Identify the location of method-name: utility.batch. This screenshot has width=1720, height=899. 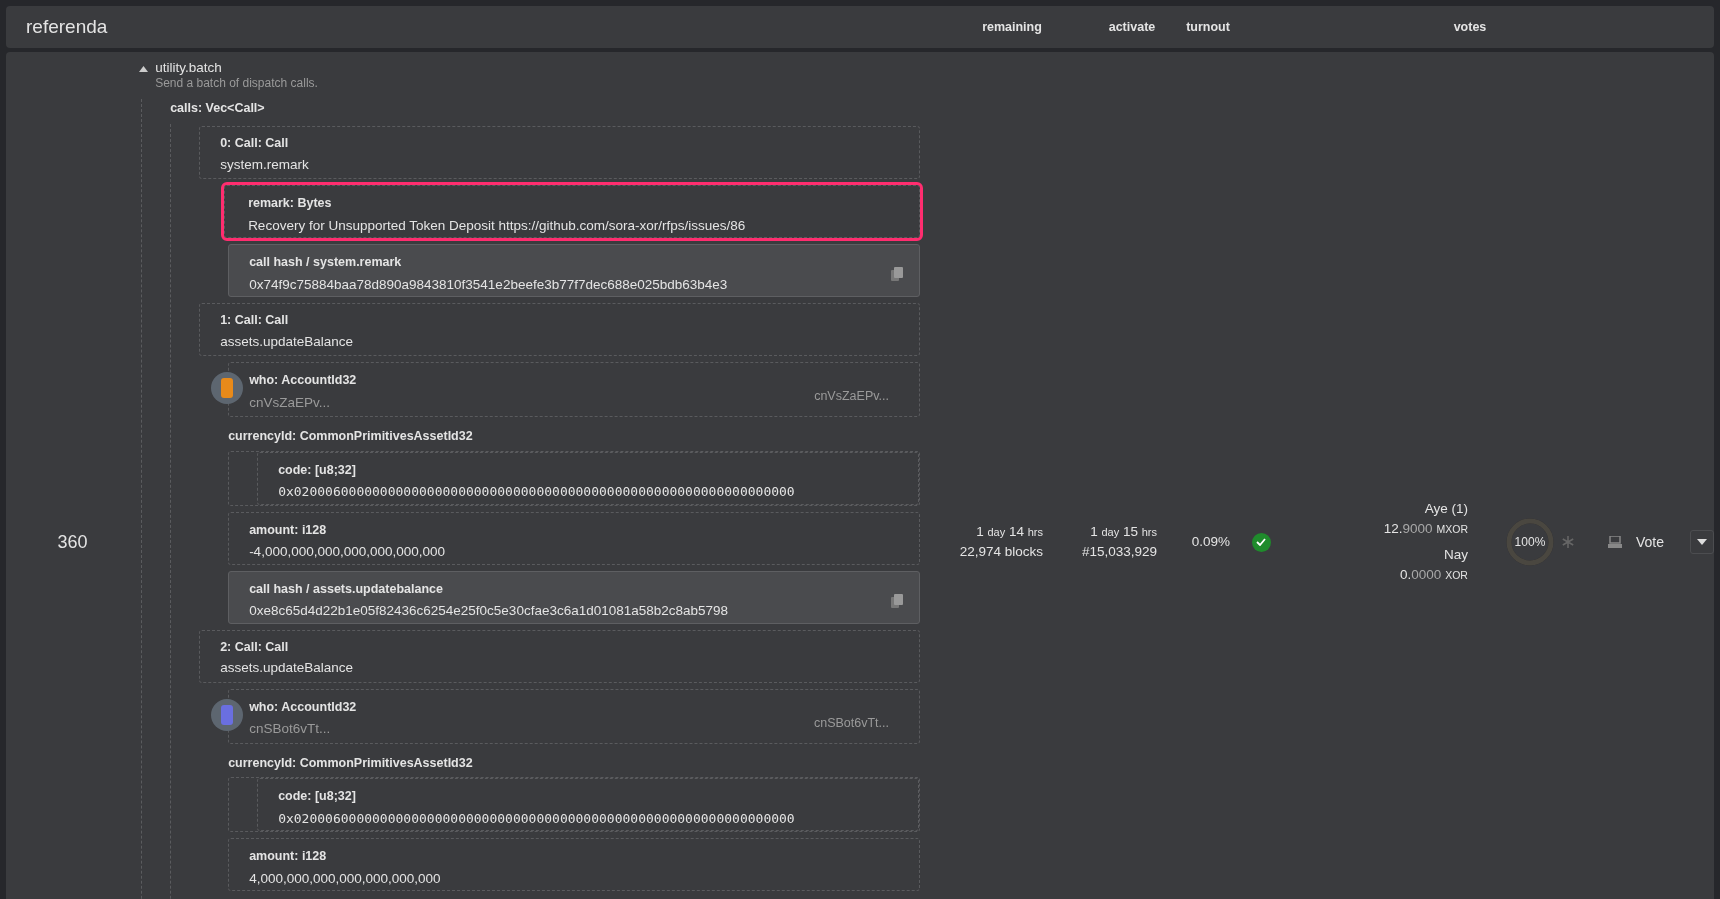
(189, 68).